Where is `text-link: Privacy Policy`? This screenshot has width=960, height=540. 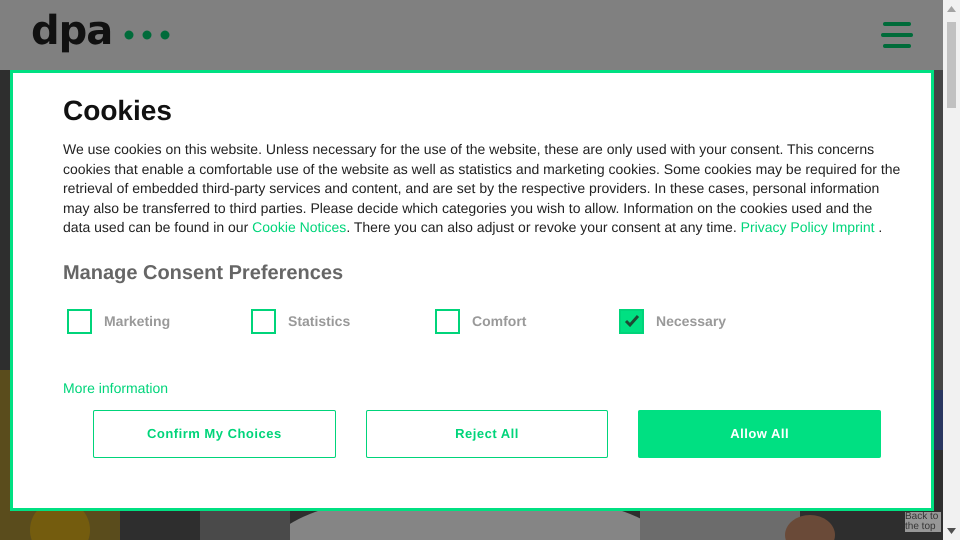
text-link: Privacy Policy is located at coordinates (784, 227).